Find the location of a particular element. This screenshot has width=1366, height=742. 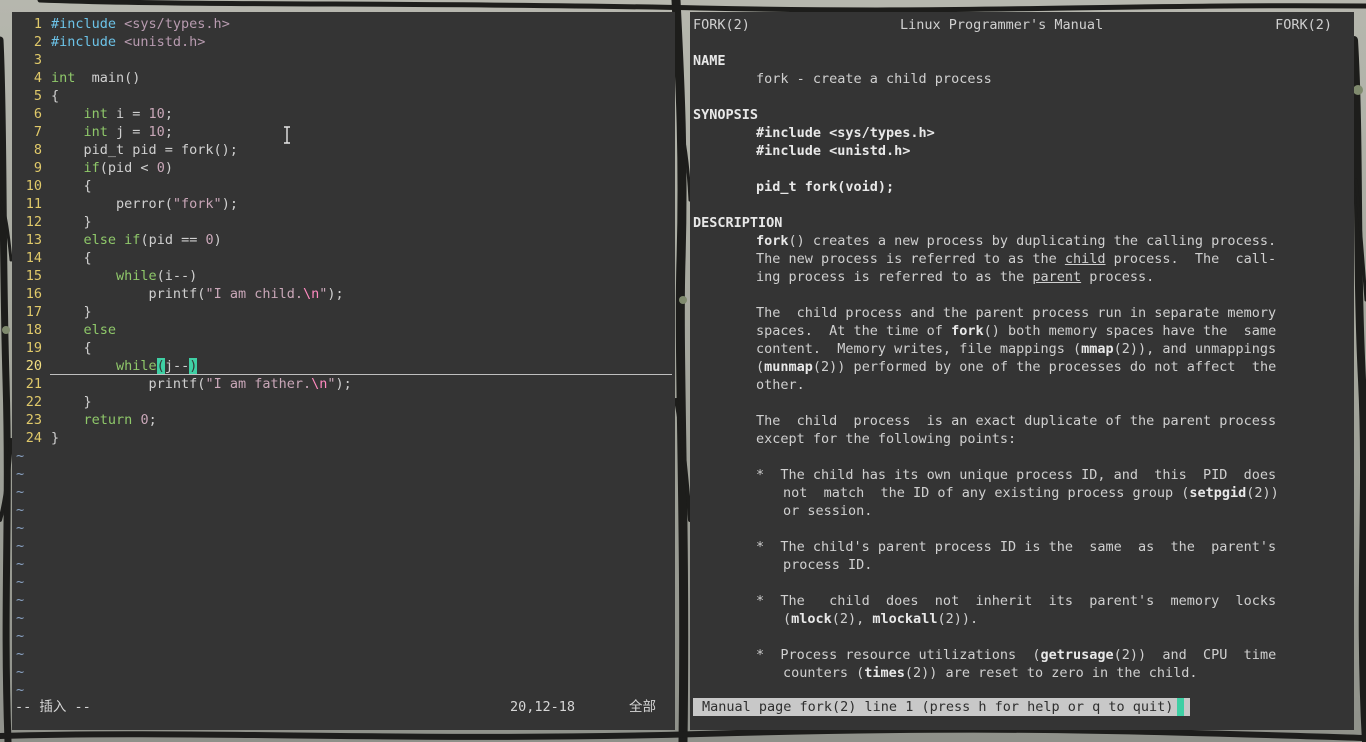

line-number: 21 is located at coordinates (33, 384).